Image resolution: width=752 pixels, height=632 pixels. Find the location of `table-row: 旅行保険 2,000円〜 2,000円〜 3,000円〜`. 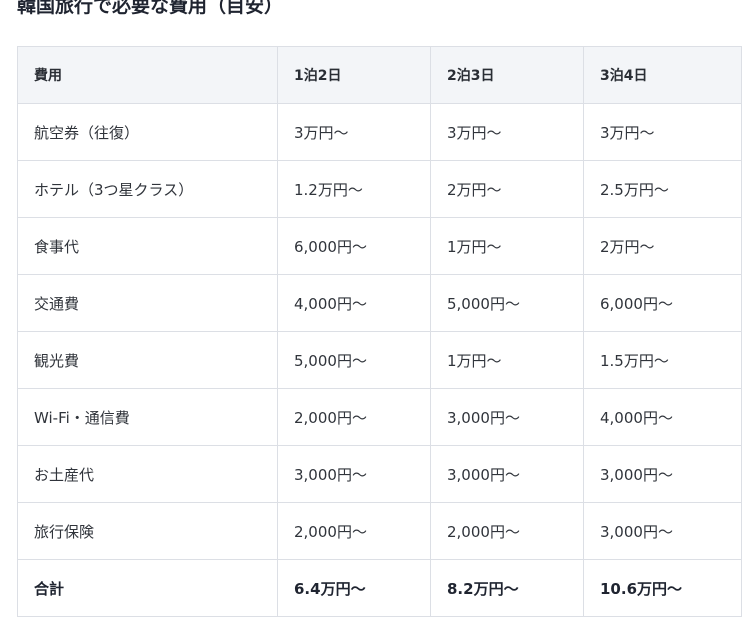

table-row: 旅行保険 2,000円〜 2,000円〜 3,000円〜 is located at coordinates (379, 531).